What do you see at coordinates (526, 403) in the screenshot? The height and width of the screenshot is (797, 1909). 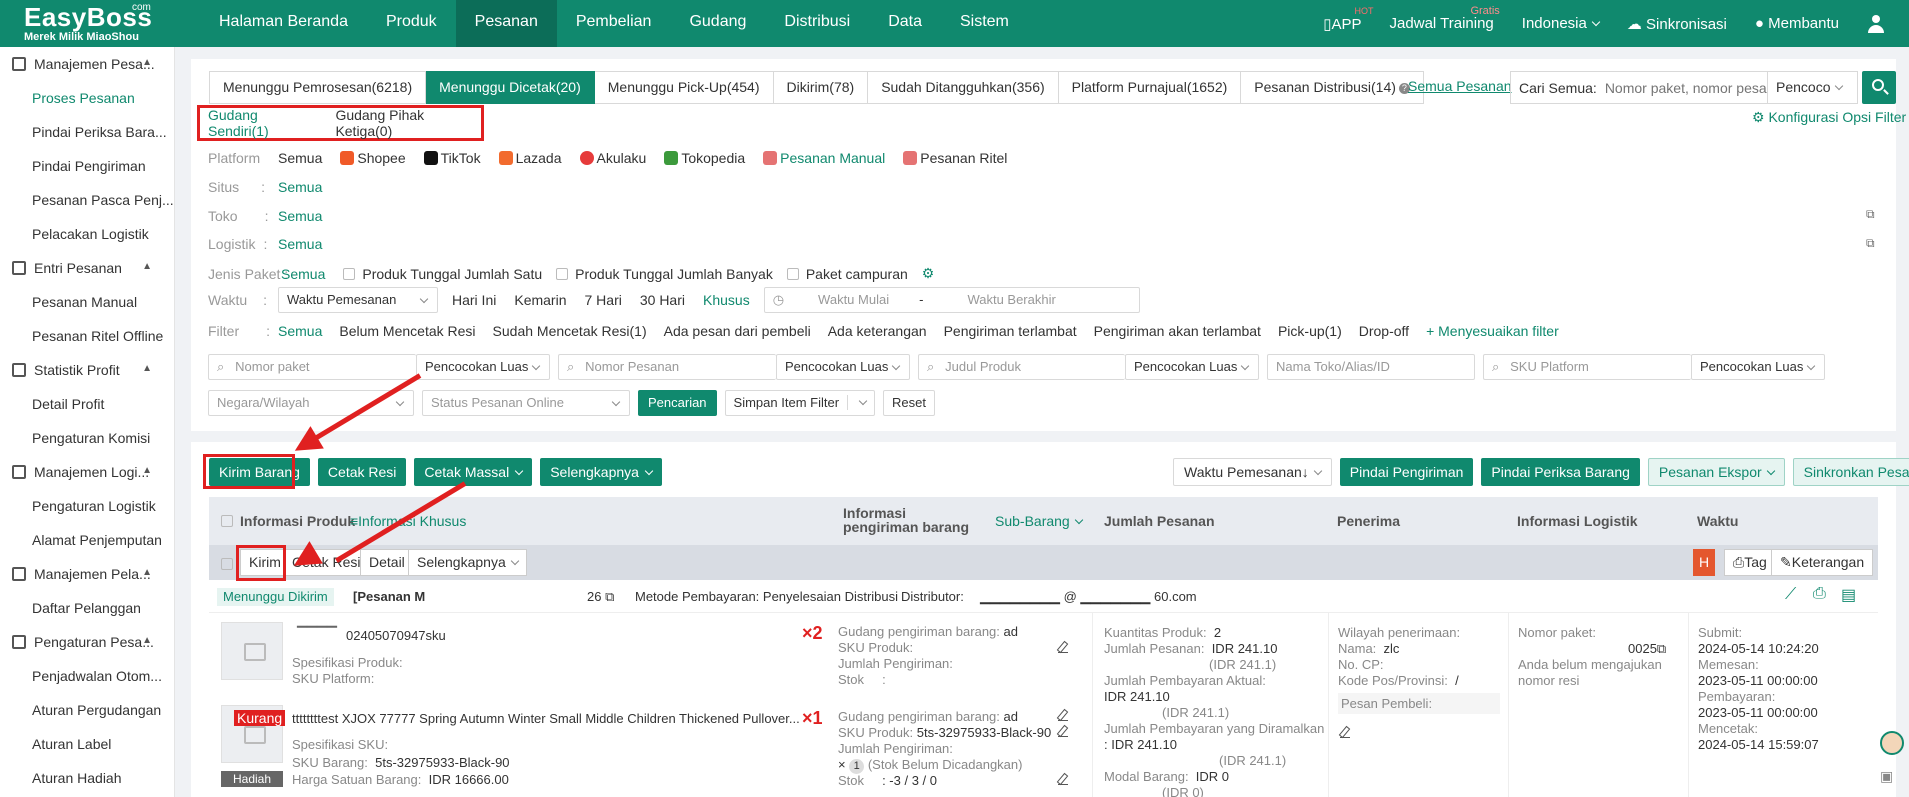 I see `status-online-select: Status Pesanan Online` at bounding box center [526, 403].